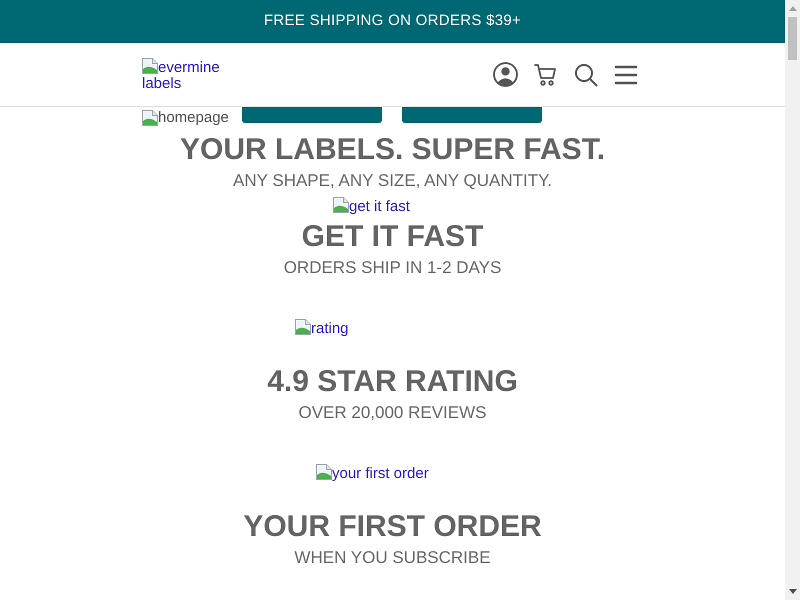 The width and height of the screenshot is (800, 600). What do you see at coordinates (546, 74) in the screenshot?
I see `cart-icon` at bounding box center [546, 74].